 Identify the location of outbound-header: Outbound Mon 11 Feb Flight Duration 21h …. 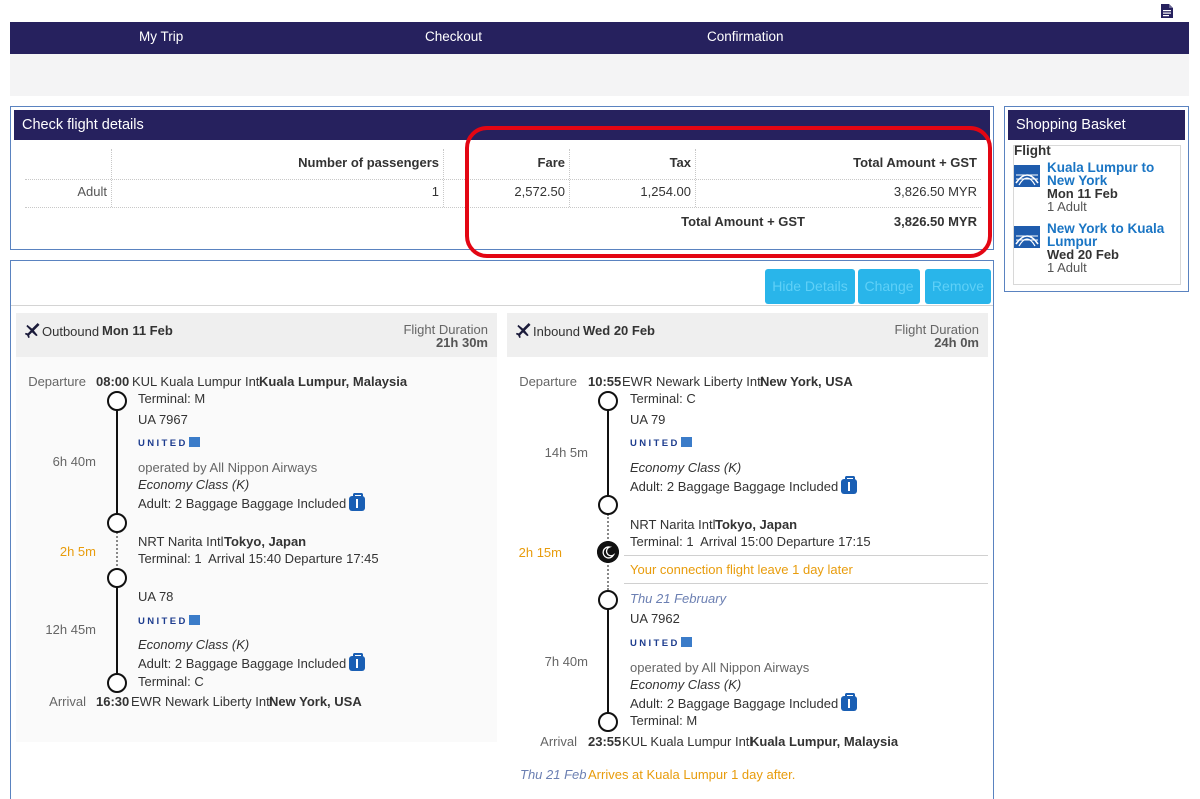
(256, 335).